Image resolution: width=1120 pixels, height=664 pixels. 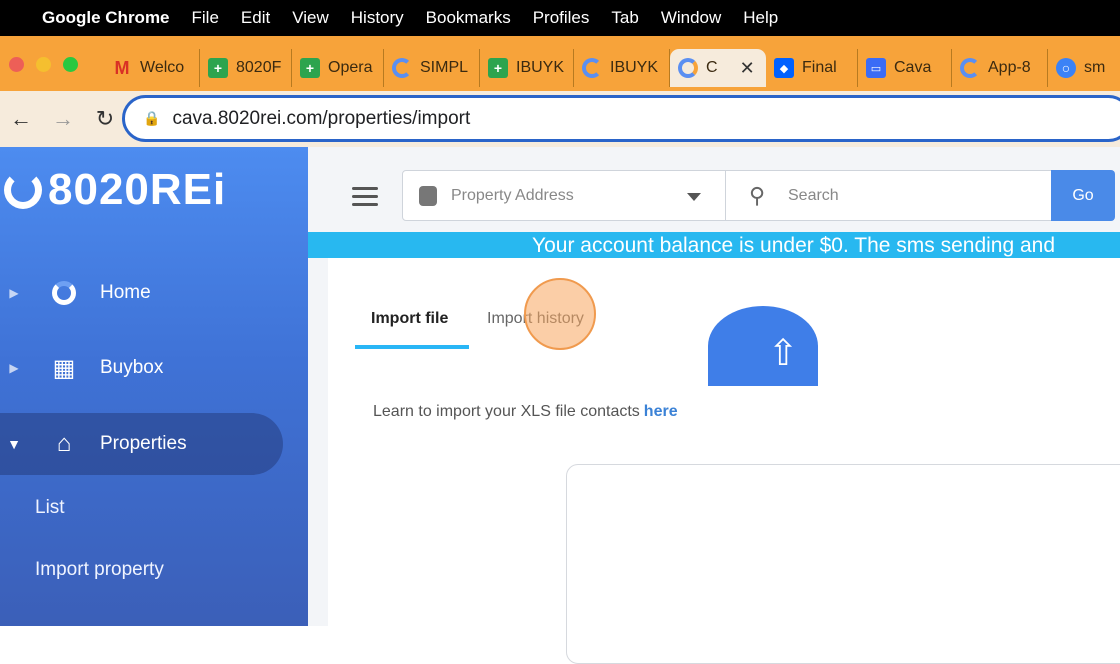 What do you see at coordinates (428, 195) in the screenshot?
I see `mailbox-icon` at bounding box center [428, 195].